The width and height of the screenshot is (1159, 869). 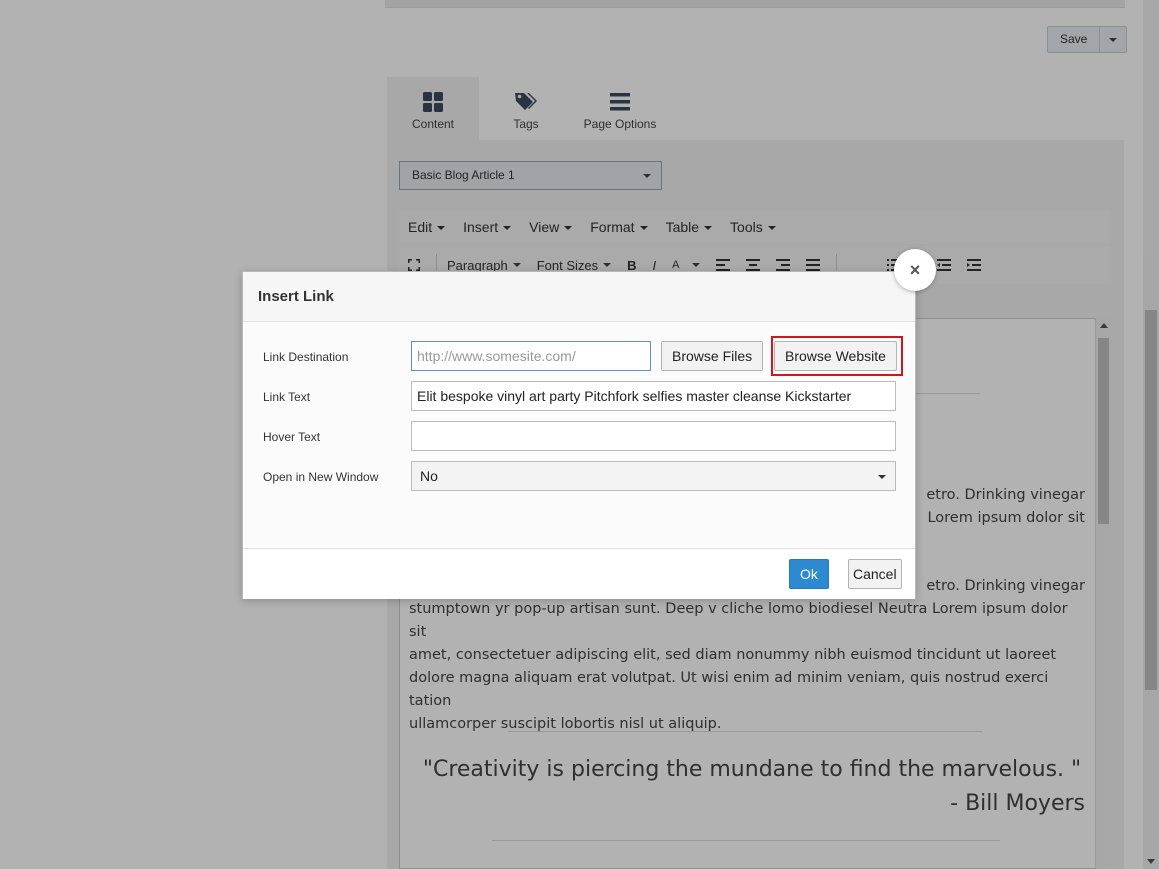 I want to click on cancel-button: Cancel, so click(x=875, y=574).